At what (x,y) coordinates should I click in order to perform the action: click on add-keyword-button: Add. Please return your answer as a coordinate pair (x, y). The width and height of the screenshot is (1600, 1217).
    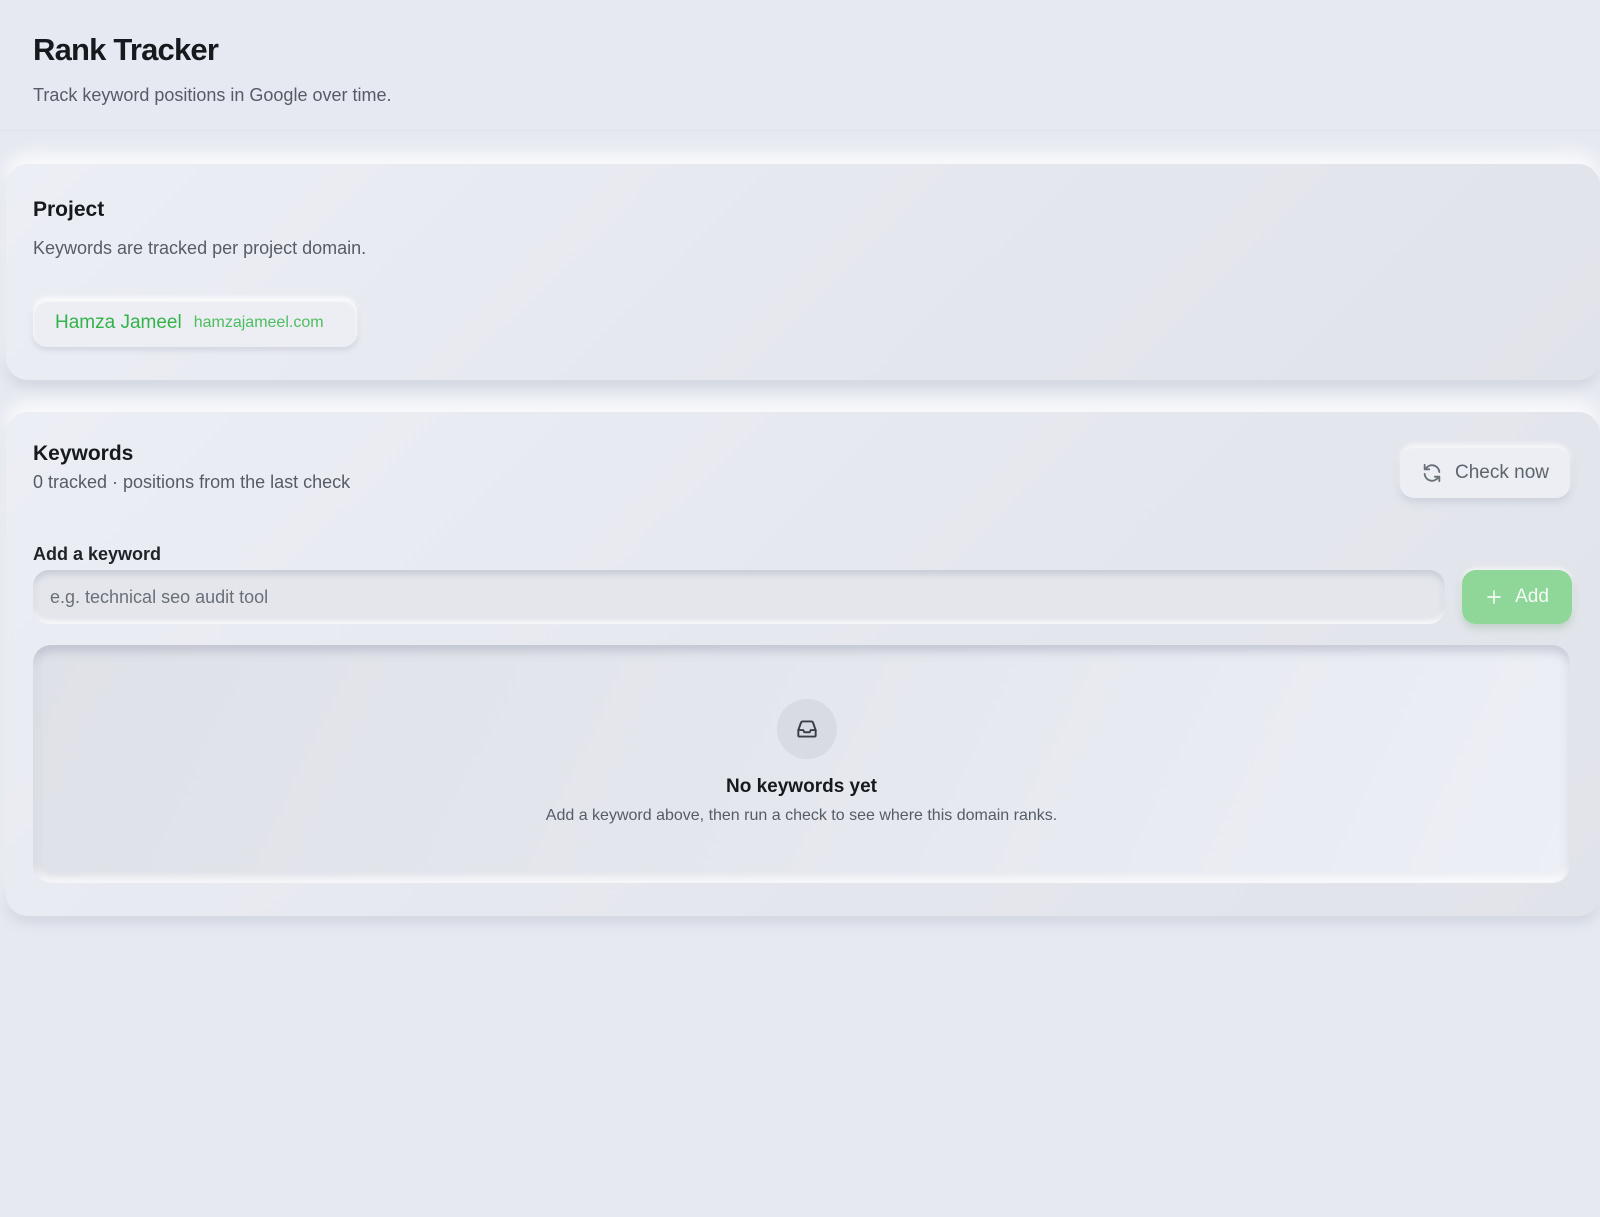
    Looking at the image, I should click on (1517, 597).